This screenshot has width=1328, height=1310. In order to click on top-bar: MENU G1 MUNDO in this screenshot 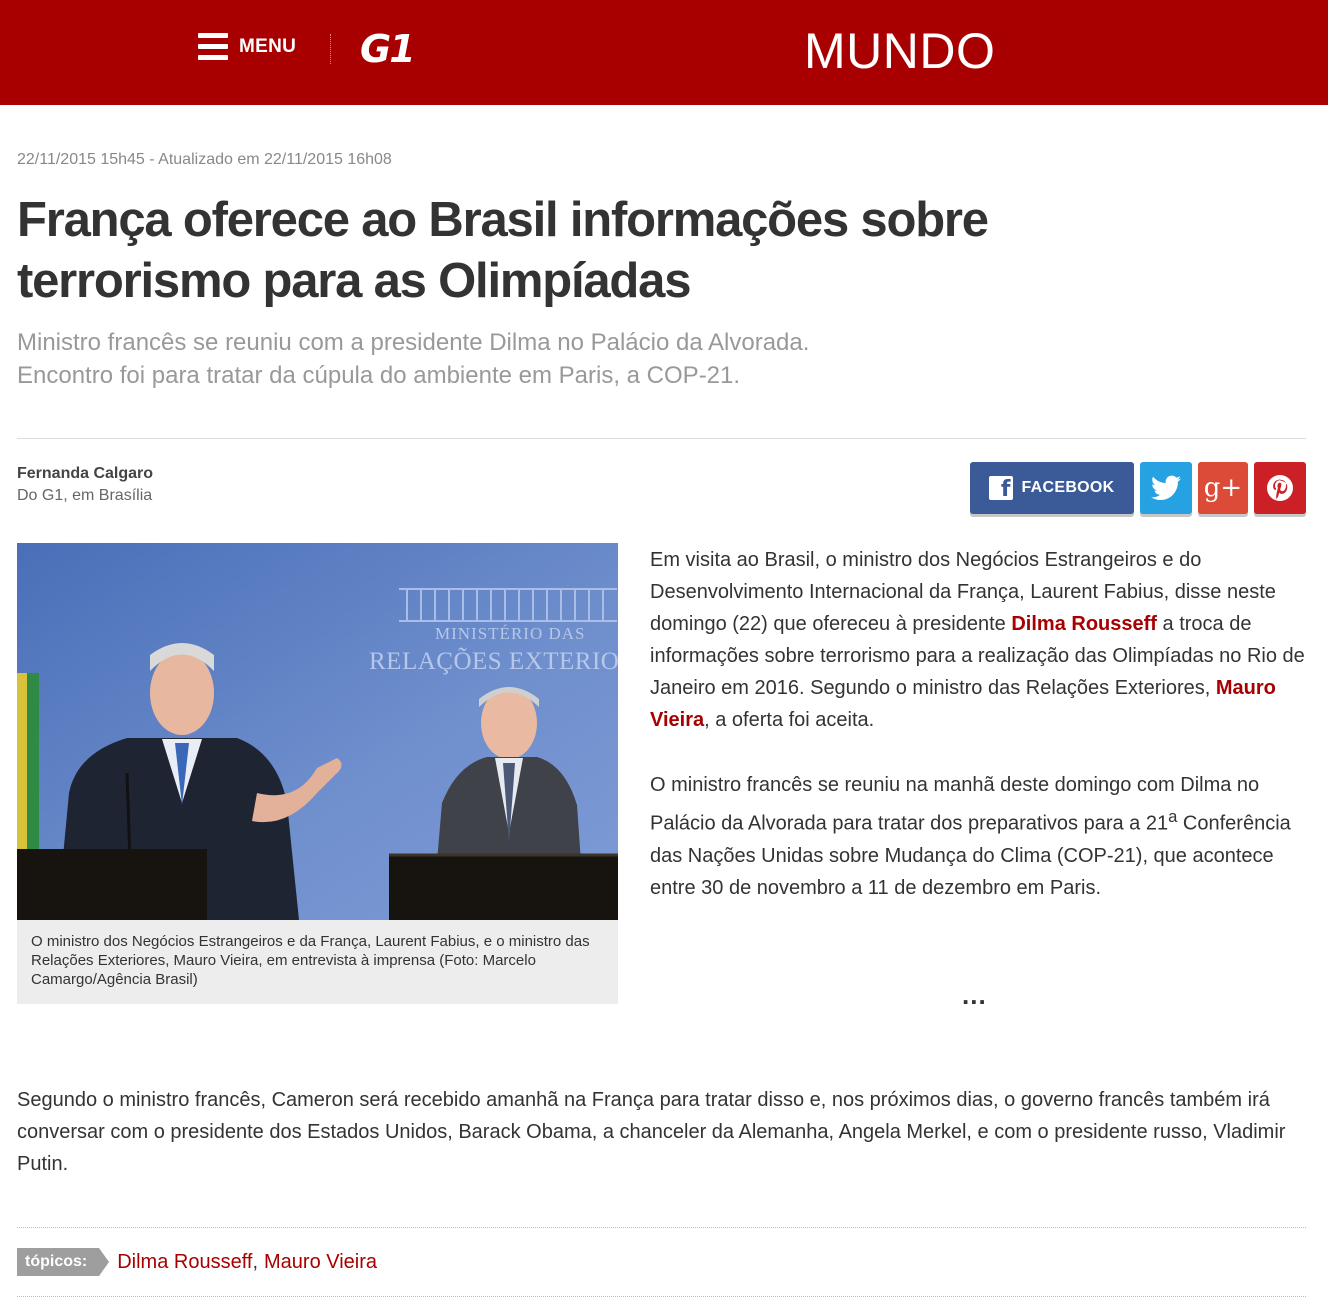, I will do `click(664, 52)`.